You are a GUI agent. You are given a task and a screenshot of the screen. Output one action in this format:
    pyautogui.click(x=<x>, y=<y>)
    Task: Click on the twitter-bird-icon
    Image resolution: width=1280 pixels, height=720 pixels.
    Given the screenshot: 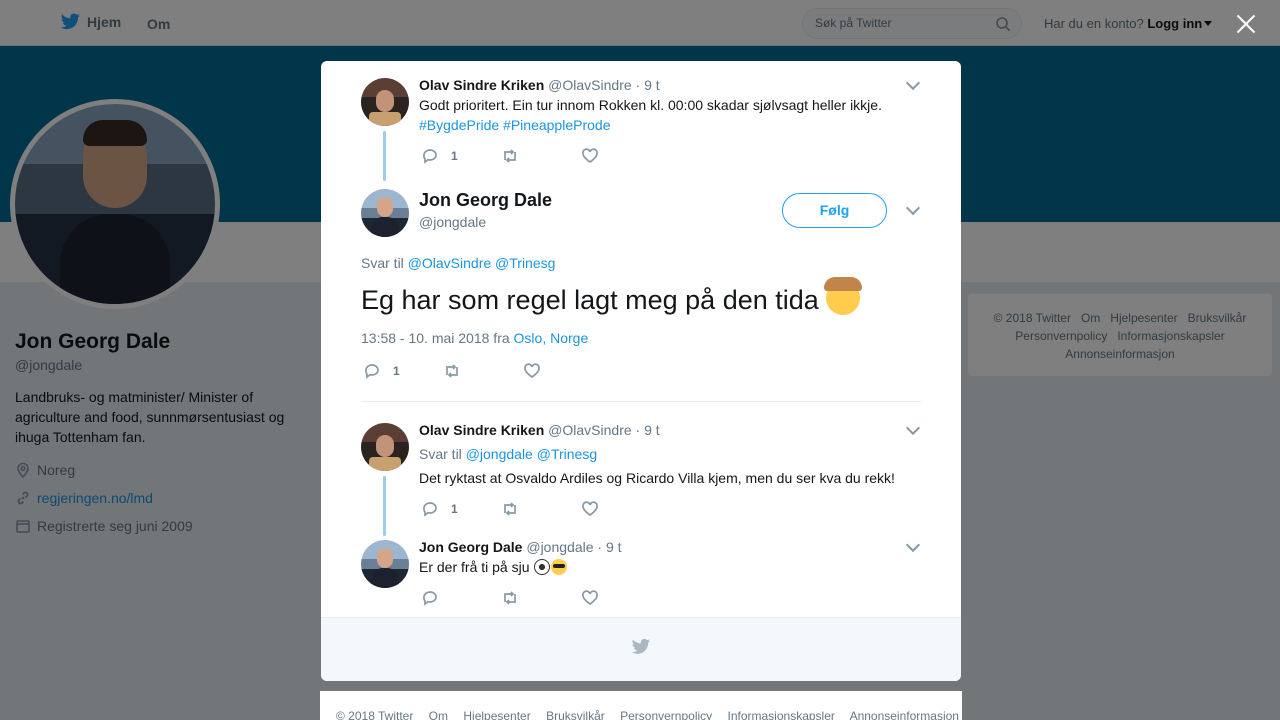 What is the action you would take?
    pyautogui.click(x=641, y=646)
    